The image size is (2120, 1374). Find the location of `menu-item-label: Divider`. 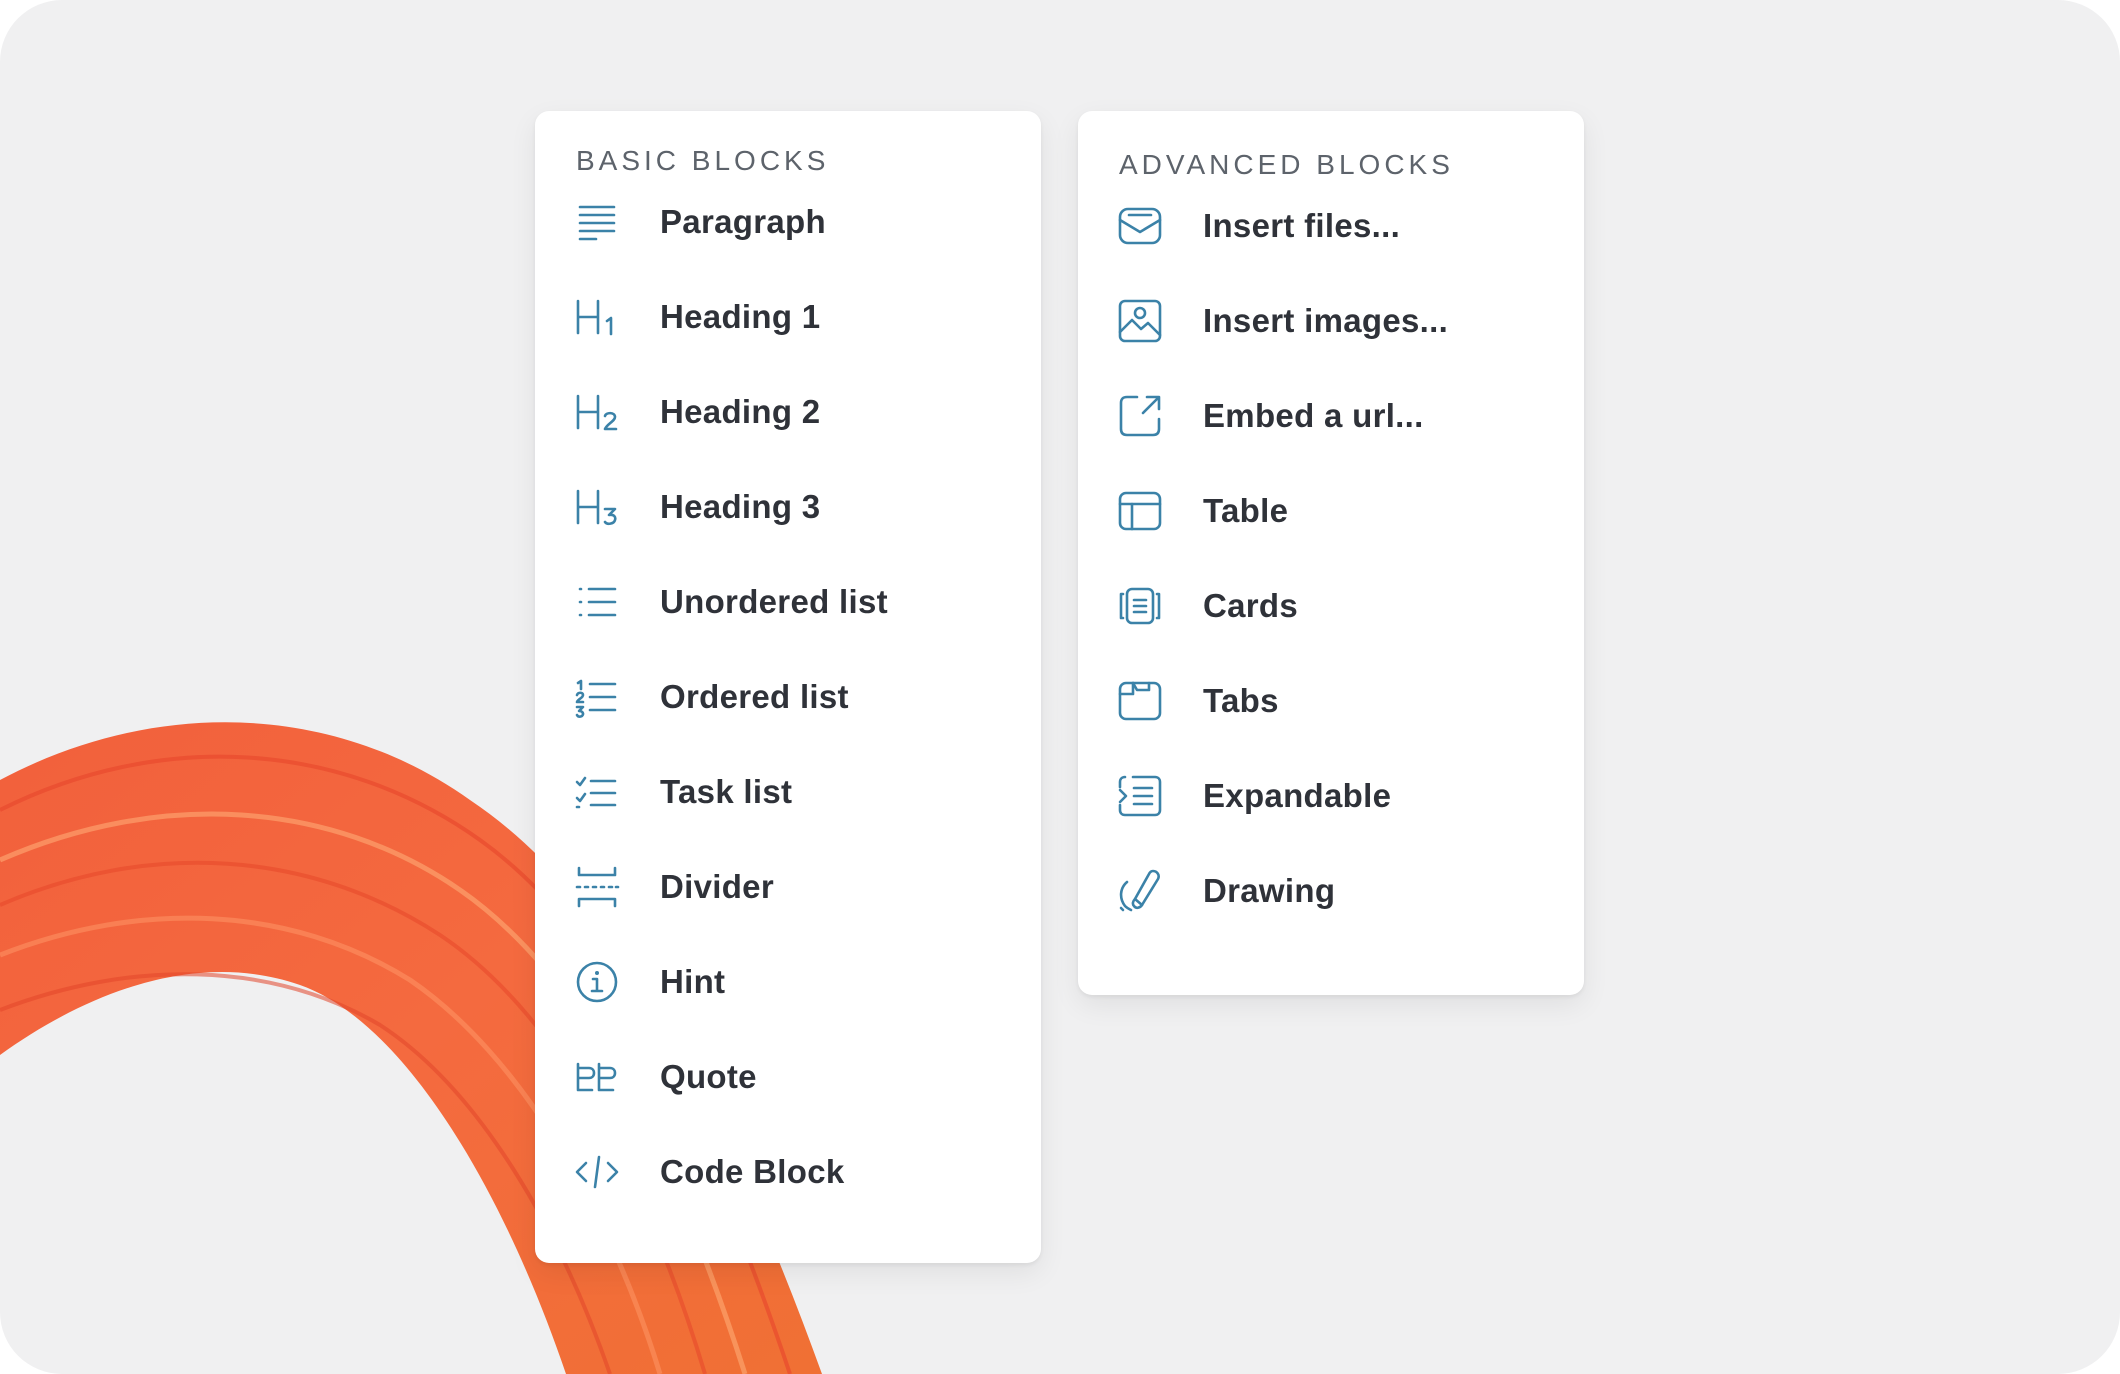

menu-item-label: Divider is located at coordinates (717, 886).